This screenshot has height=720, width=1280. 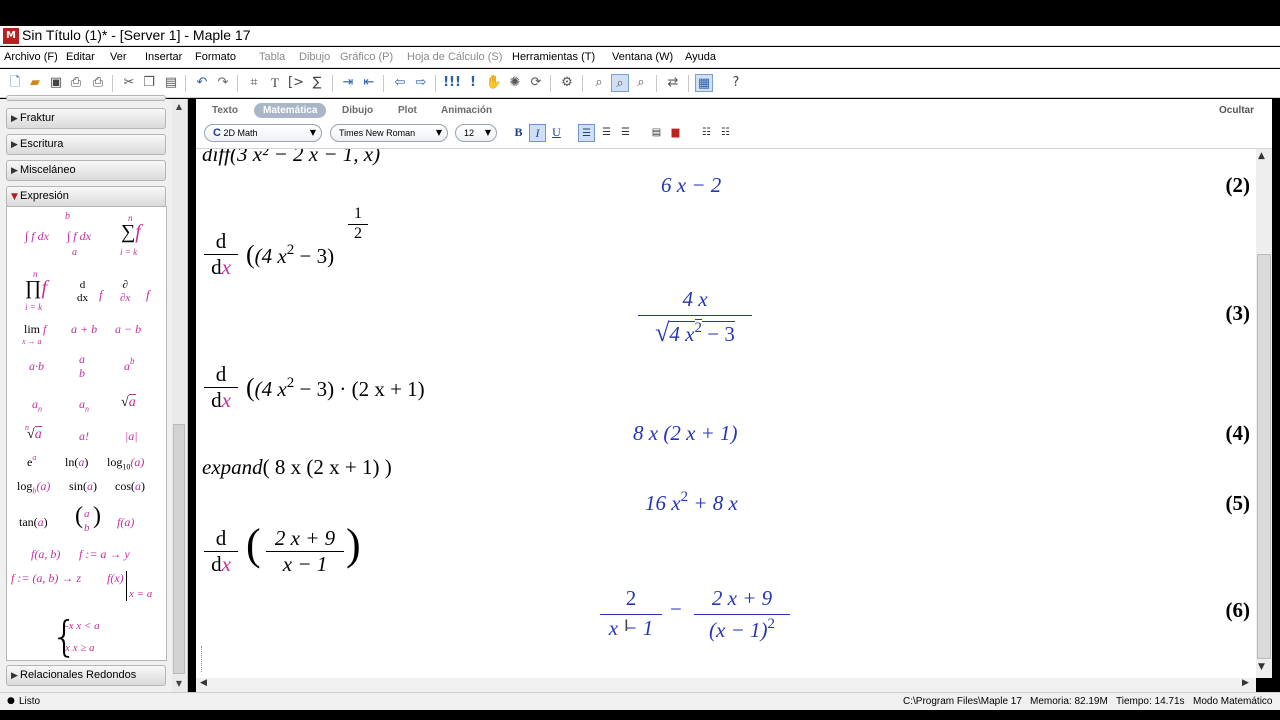 What do you see at coordinates (117, 586) in the screenshot?
I see `palette-eval-at: f(x)` at bounding box center [117, 586].